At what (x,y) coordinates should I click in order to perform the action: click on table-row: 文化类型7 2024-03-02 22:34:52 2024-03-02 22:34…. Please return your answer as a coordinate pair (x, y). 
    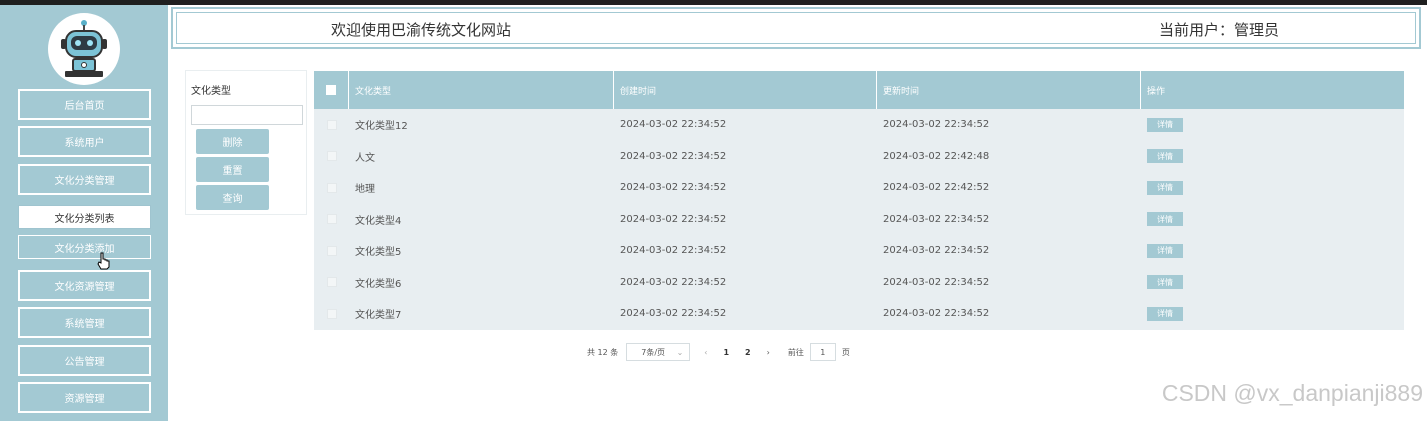
    Looking at the image, I should click on (859, 314).